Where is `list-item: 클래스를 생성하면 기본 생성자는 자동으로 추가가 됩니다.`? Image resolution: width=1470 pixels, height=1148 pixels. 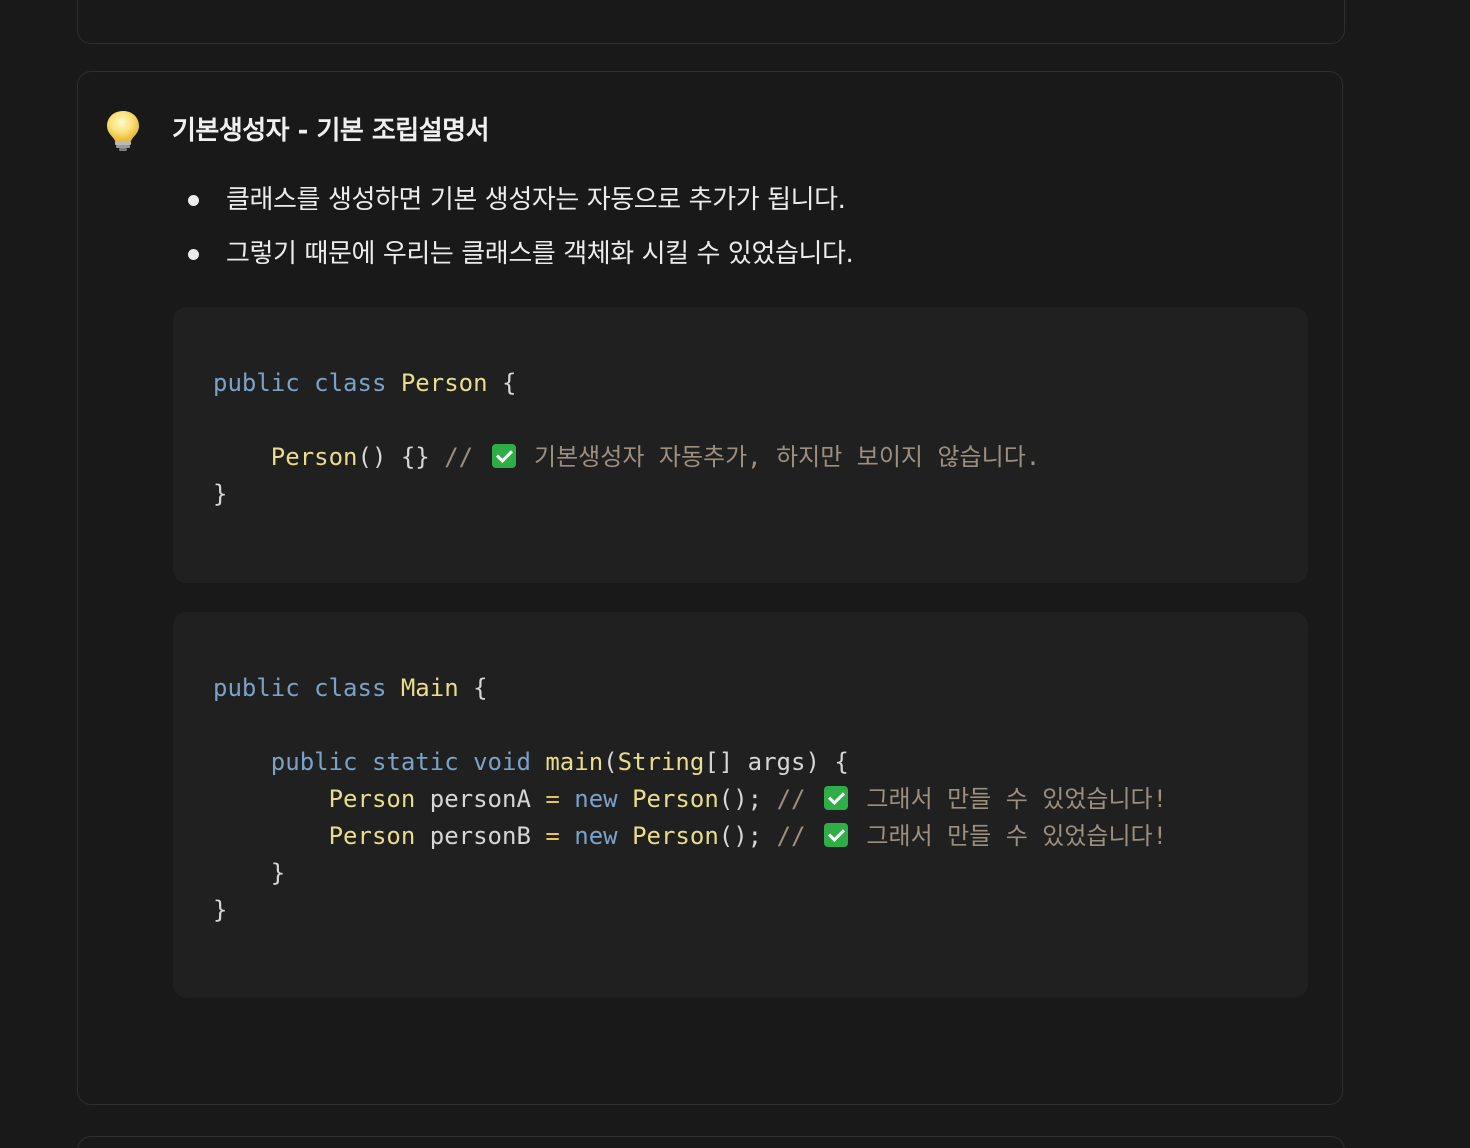
list-item: 클래스를 생성하면 기본 생성자는 자동으로 추가가 됩니다. is located at coordinates (520, 207).